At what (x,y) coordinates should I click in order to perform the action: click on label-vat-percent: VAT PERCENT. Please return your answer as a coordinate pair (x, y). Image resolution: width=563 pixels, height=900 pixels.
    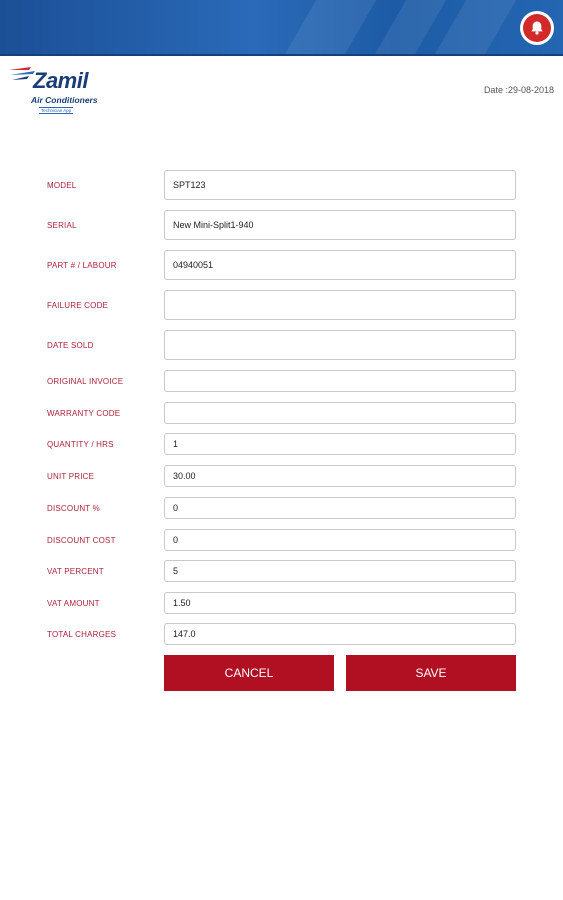
    Looking at the image, I should click on (75, 571).